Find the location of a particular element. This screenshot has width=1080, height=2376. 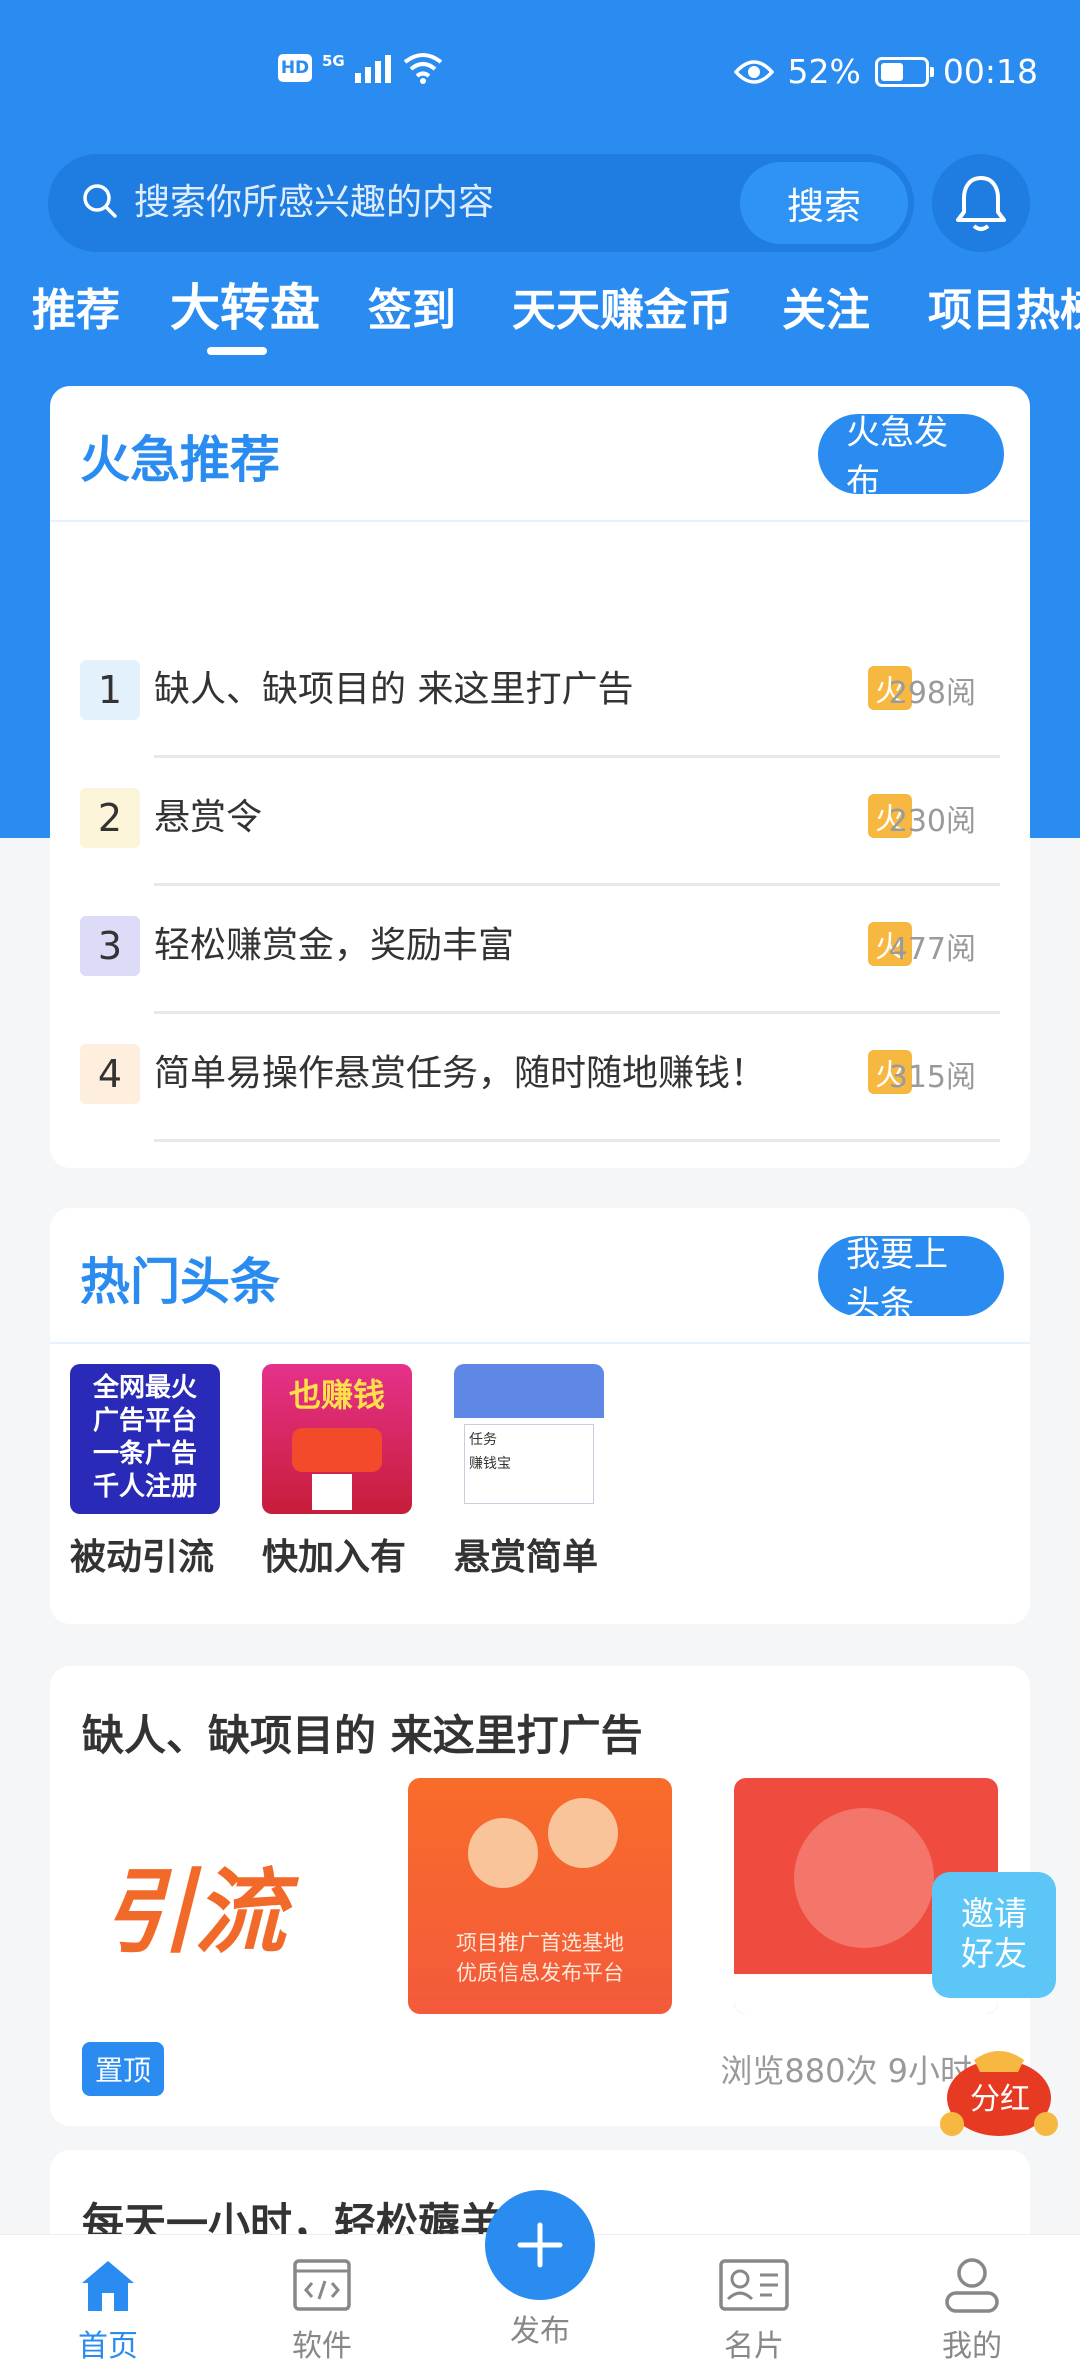

dividend-label: 分红 is located at coordinates (1000, 2099).